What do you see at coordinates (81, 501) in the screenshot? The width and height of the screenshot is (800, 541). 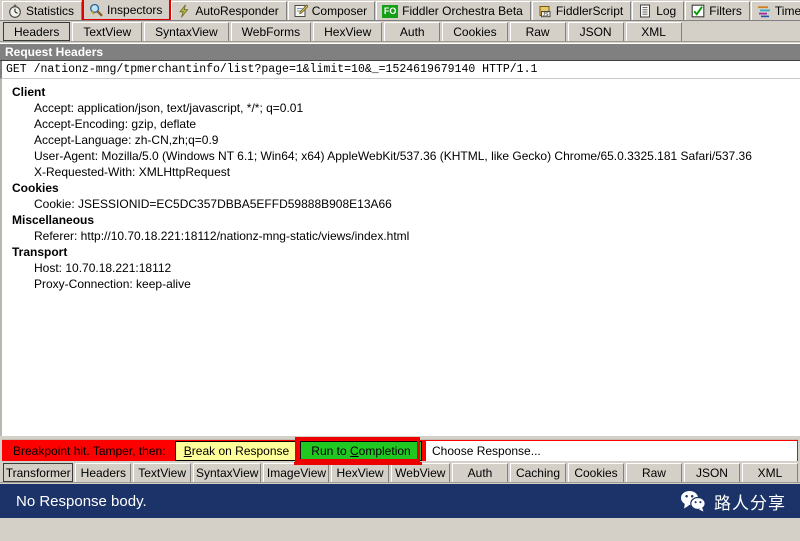 I see `response-body-message: No Response body.` at bounding box center [81, 501].